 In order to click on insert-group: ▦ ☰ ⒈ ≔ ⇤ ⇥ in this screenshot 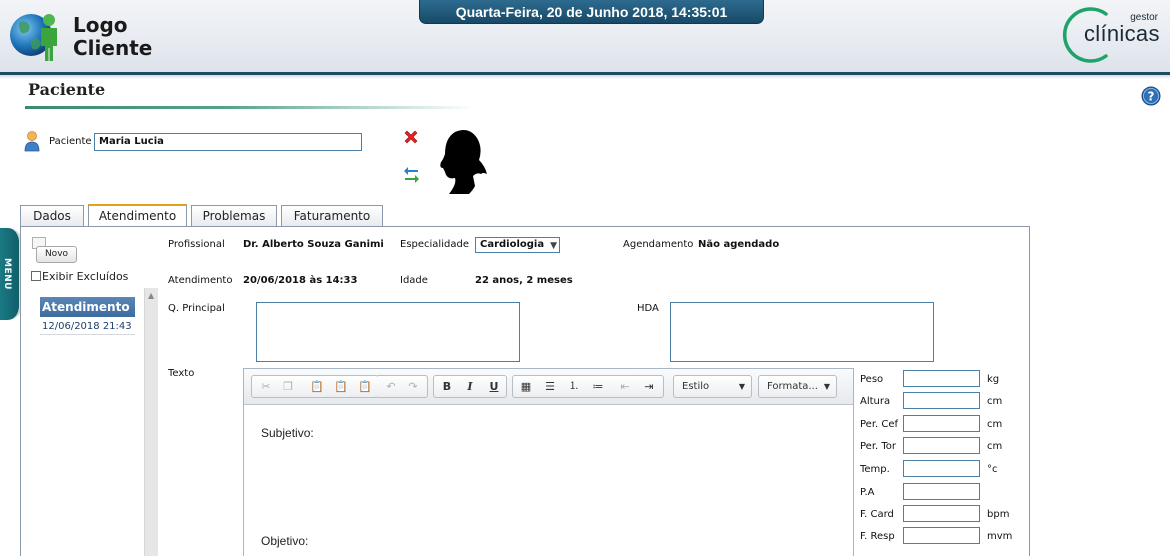, I will do `click(588, 386)`.